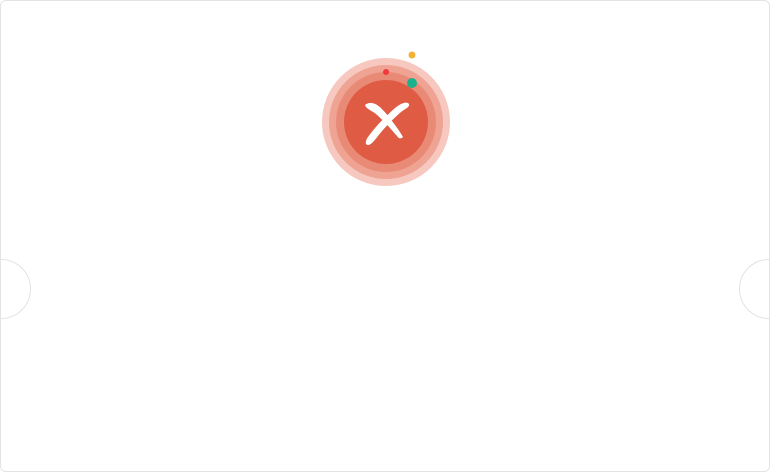  Describe the element at coordinates (16, 289) in the screenshot. I see `ticket-notch-left` at that location.